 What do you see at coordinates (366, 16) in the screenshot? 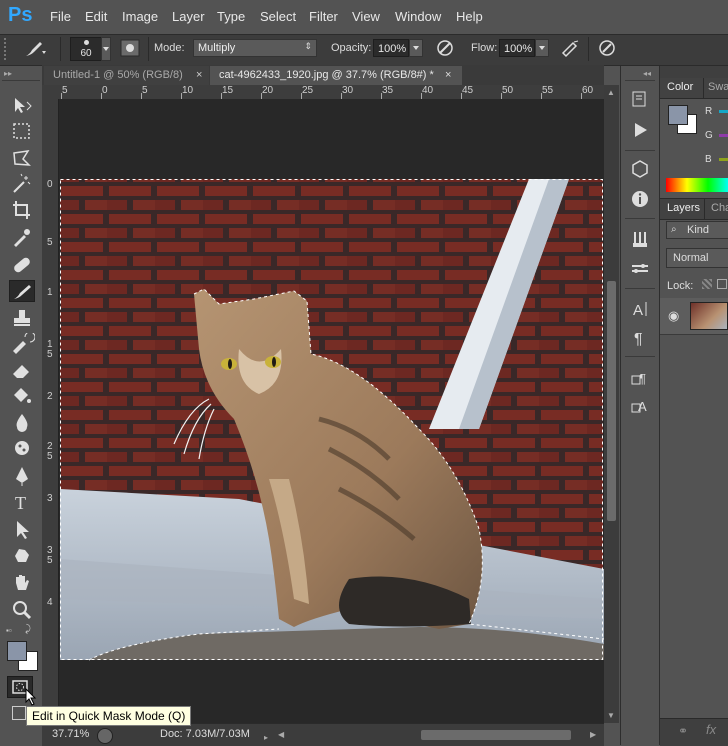
I see `menu-view: View` at bounding box center [366, 16].